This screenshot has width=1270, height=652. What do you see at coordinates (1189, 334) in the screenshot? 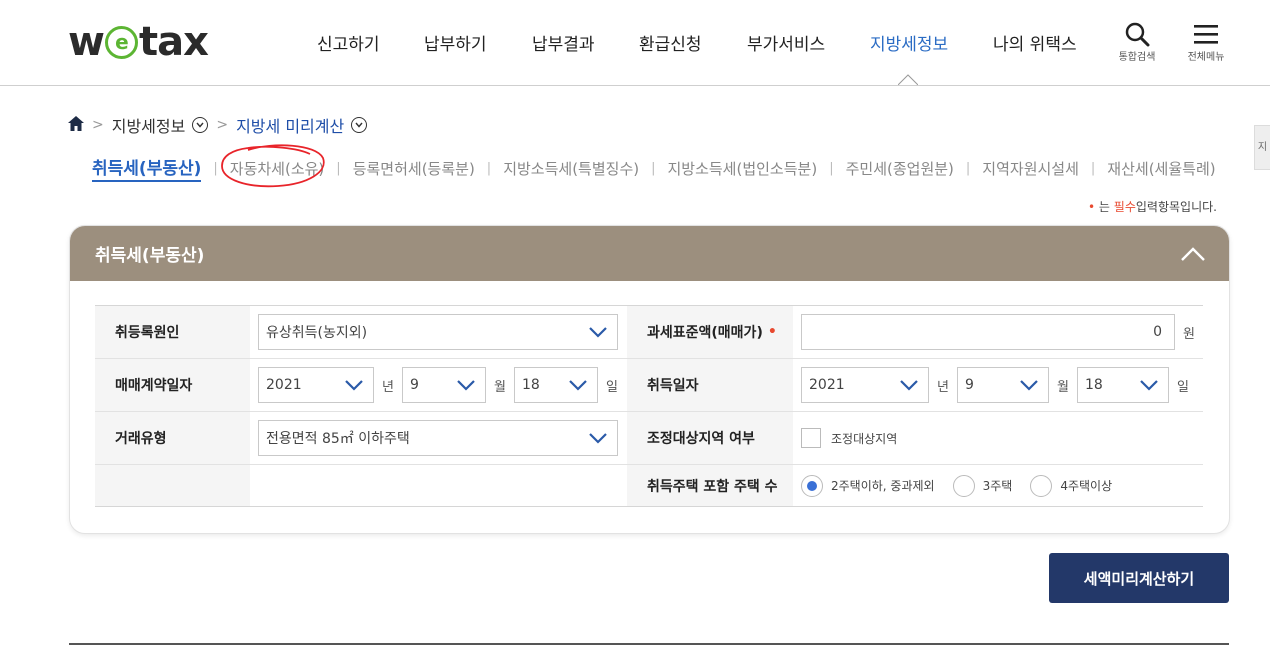
I see `won-unit: 원` at bounding box center [1189, 334].